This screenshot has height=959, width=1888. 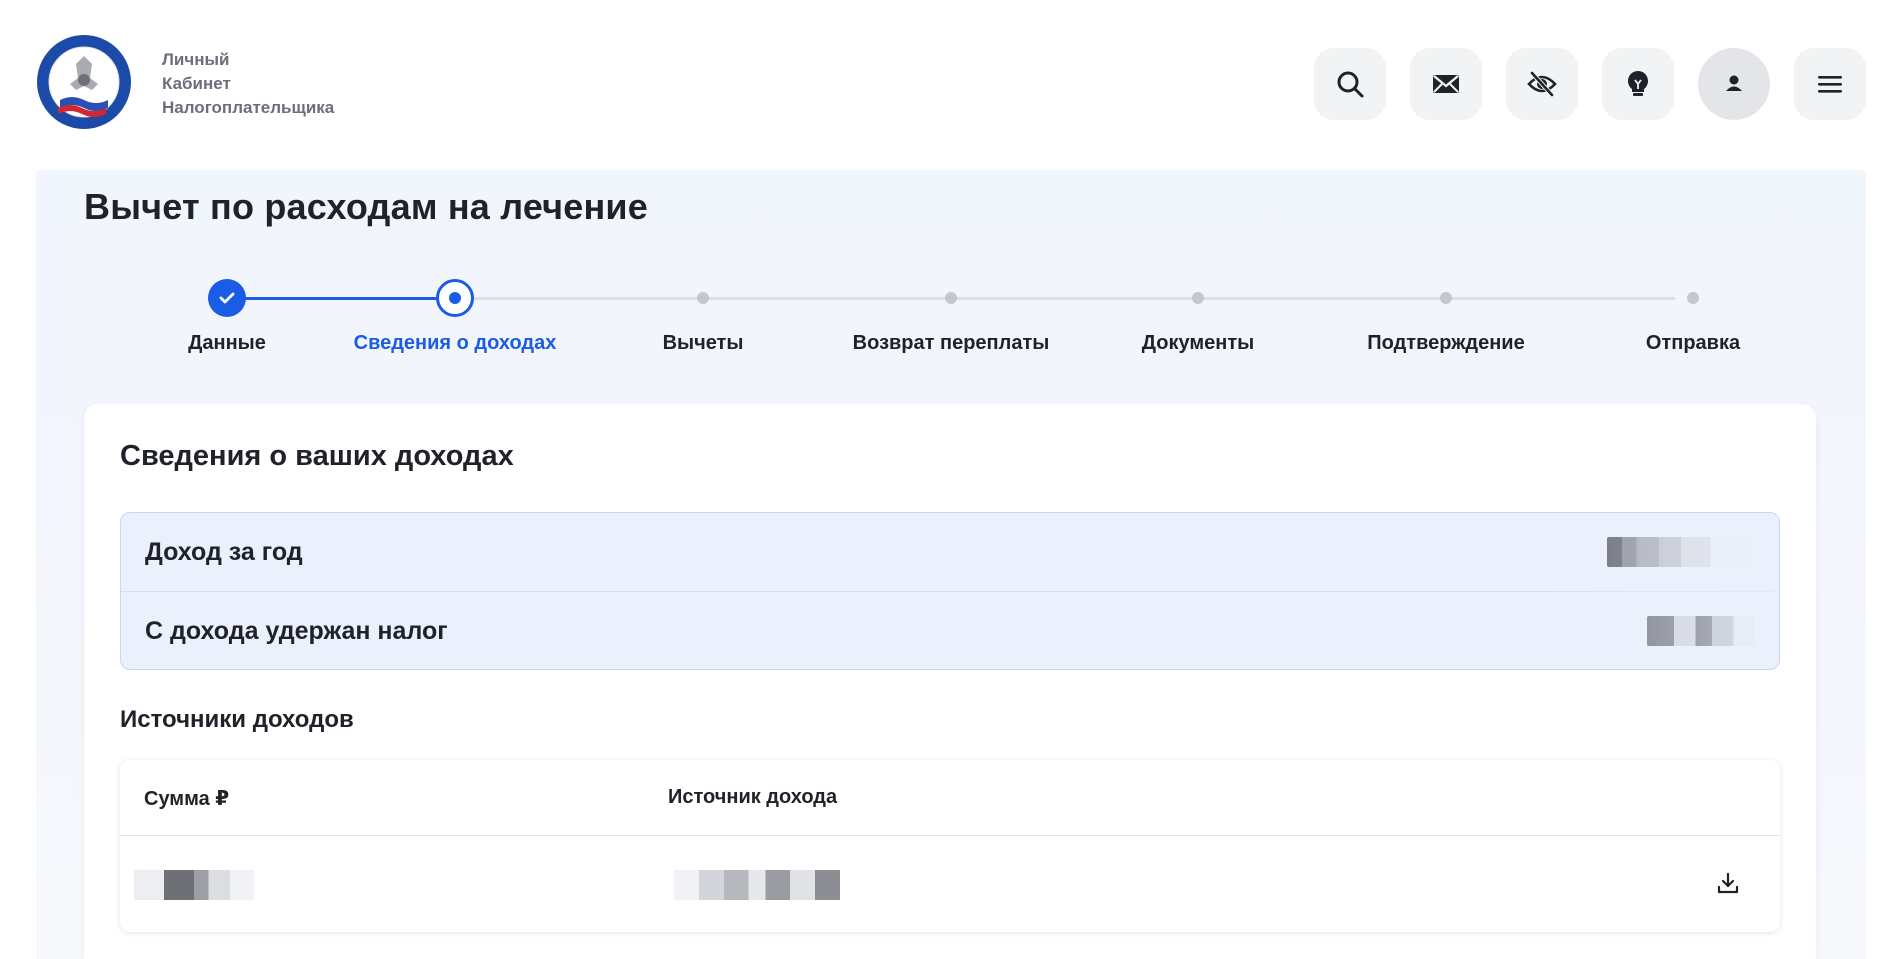 I want to click on stepper-remaining-line, so click(x=1065, y=298).